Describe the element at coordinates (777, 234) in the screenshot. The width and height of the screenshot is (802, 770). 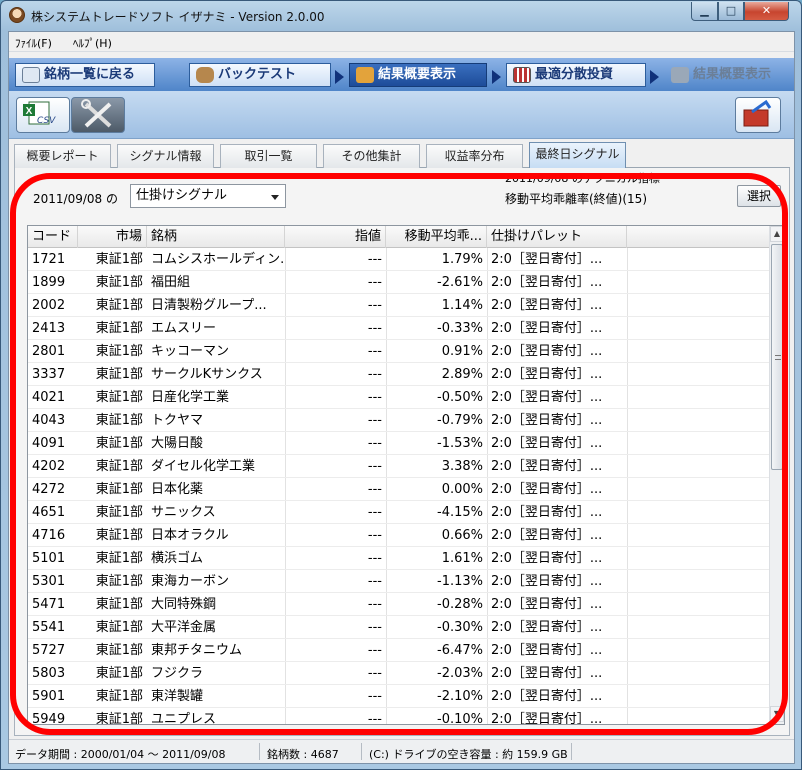
I see `scroll-up-button: ▲` at that location.